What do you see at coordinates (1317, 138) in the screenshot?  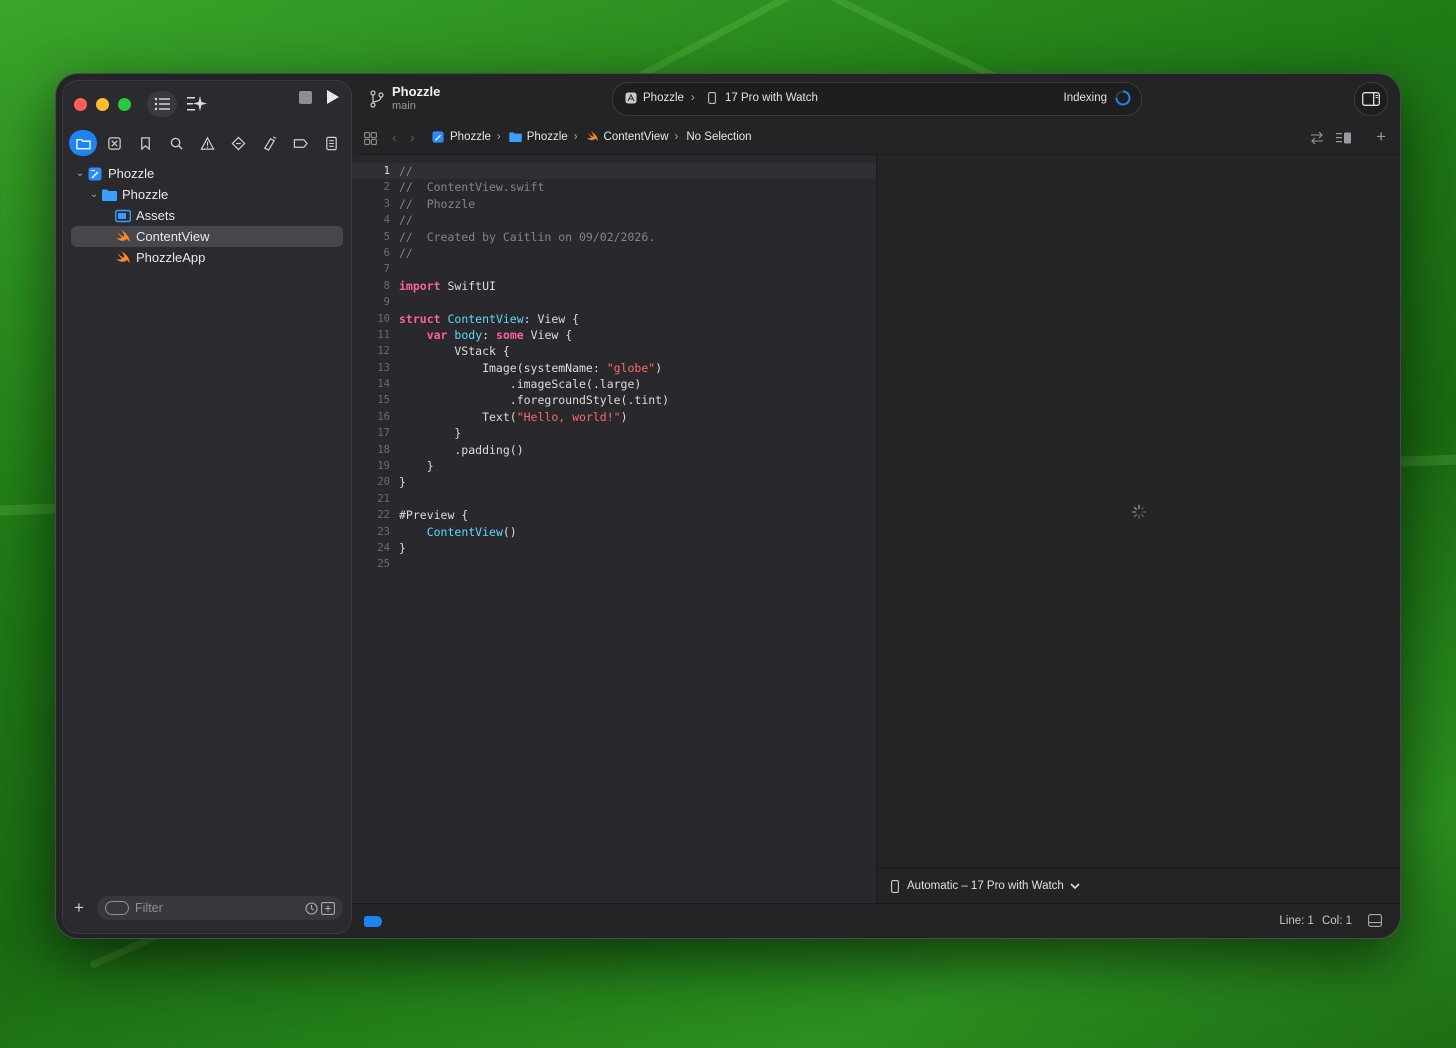 I see `swap-arrows-icon` at bounding box center [1317, 138].